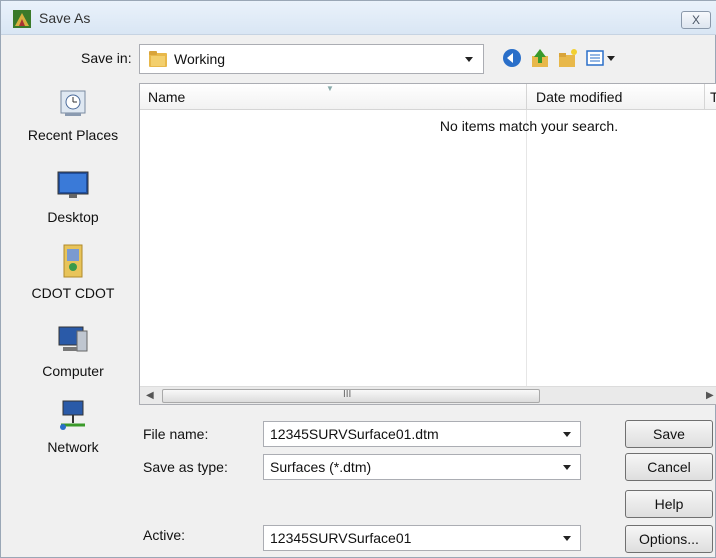  Describe the element at coordinates (713, 97) in the screenshot. I see `column-type: T` at that location.